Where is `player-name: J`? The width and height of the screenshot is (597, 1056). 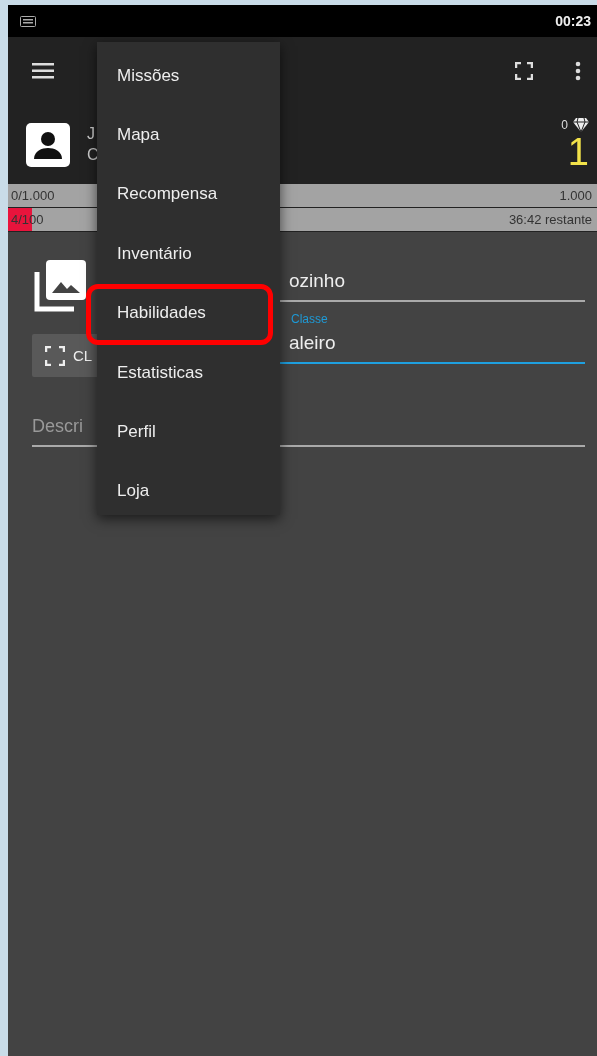
player-name: J is located at coordinates (91, 134).